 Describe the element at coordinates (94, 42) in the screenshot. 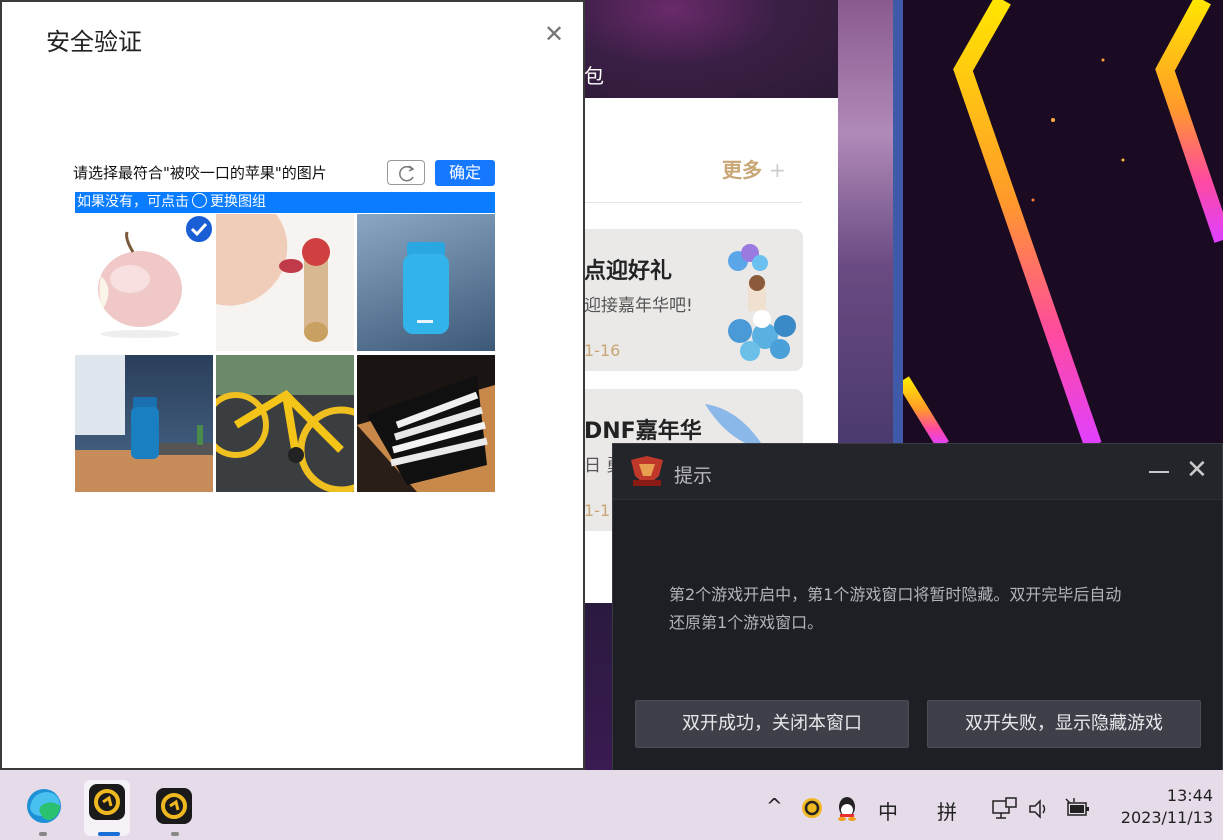

I see `dialog-title: 安全验证` at that location.